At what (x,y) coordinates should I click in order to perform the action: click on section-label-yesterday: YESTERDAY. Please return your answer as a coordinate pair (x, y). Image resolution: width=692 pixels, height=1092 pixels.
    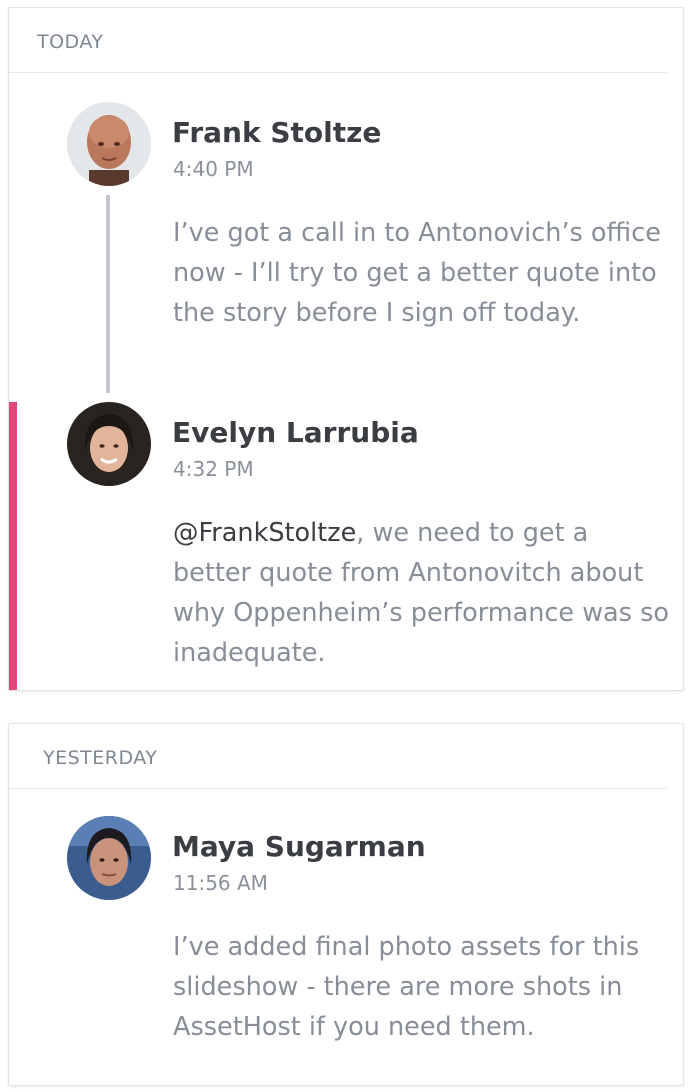
    Looking at the image, I should click on (100, 758).